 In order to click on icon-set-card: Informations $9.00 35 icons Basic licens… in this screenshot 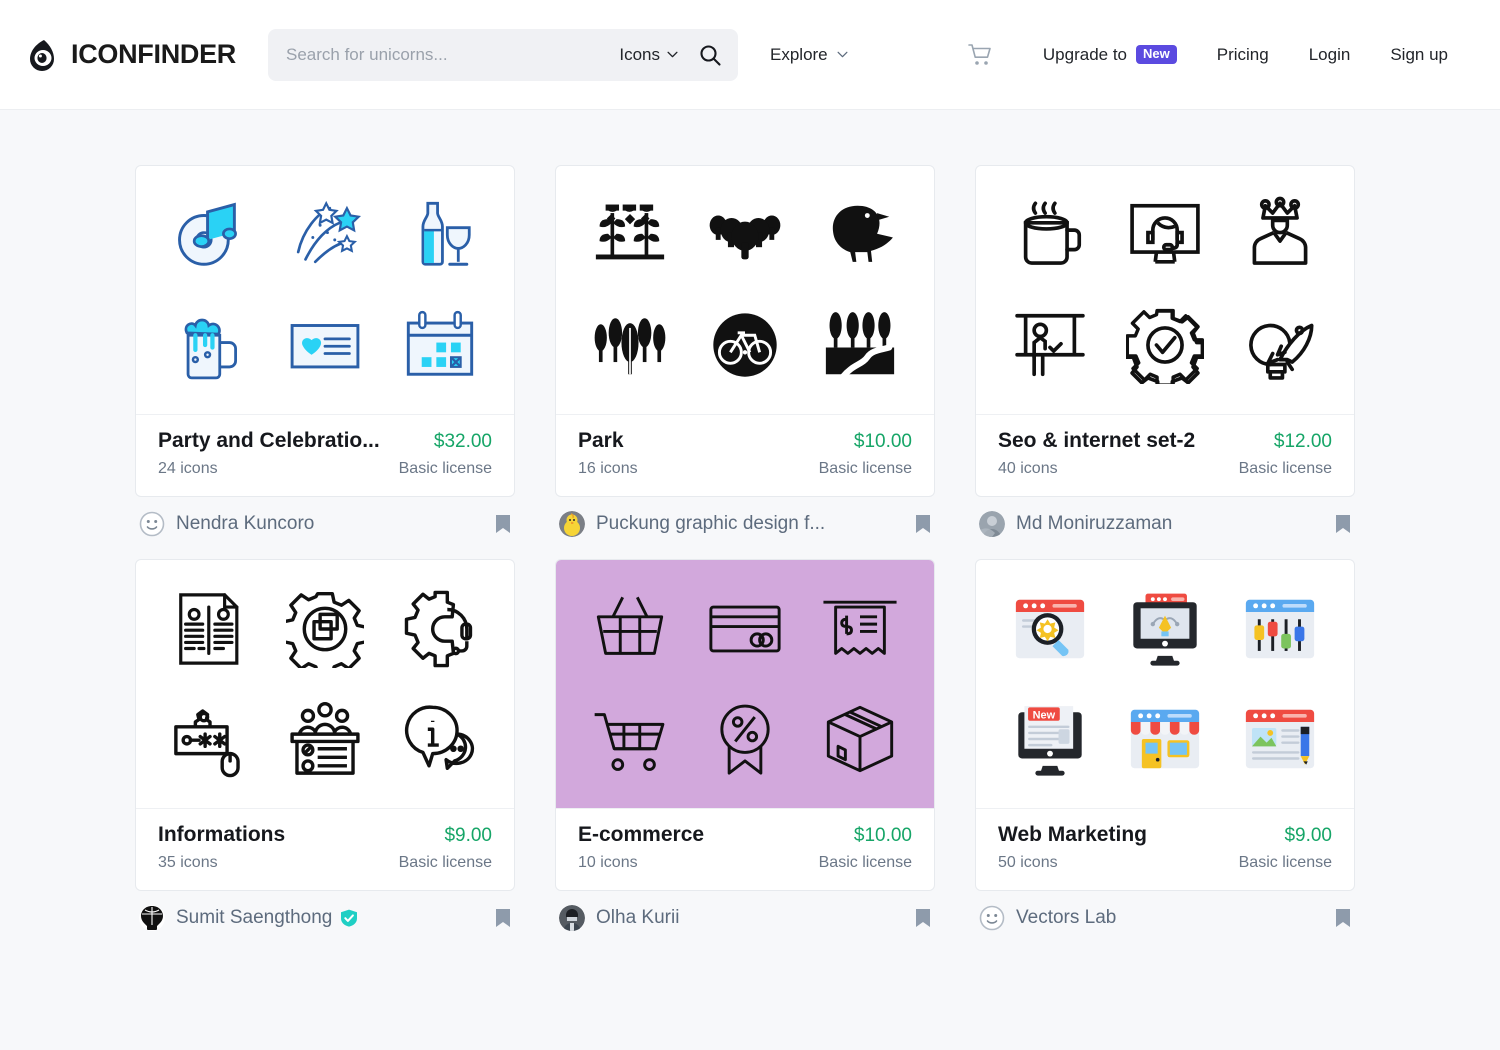, I will do `click(325, 725)`.